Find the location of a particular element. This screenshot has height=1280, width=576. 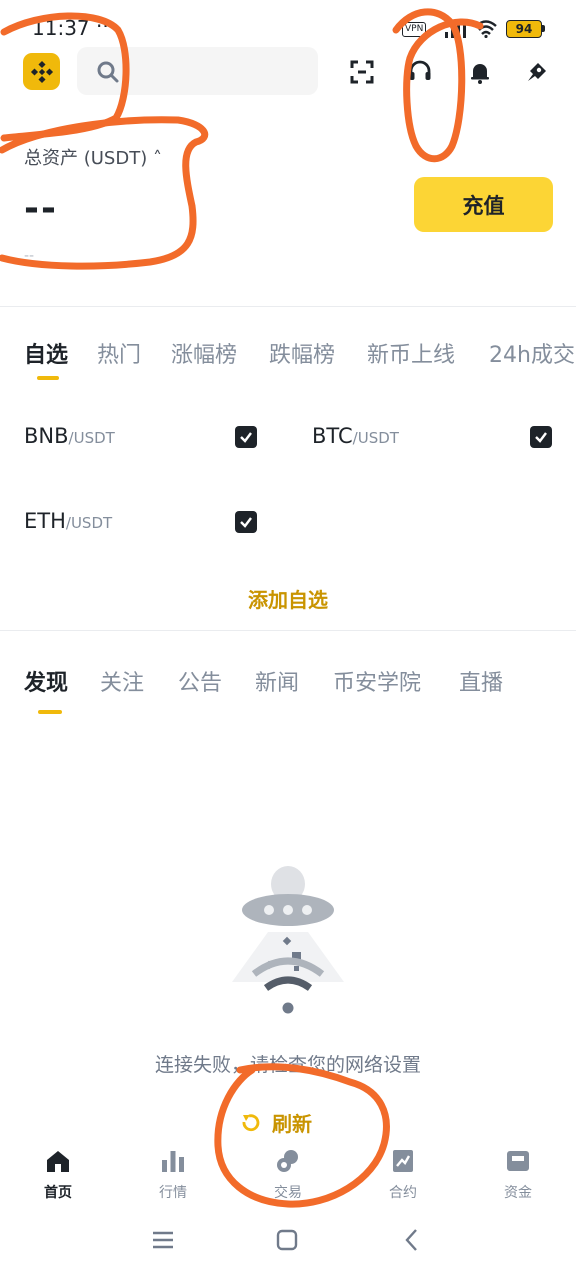

binance-logo-icon is located at coordinates (41, 71).